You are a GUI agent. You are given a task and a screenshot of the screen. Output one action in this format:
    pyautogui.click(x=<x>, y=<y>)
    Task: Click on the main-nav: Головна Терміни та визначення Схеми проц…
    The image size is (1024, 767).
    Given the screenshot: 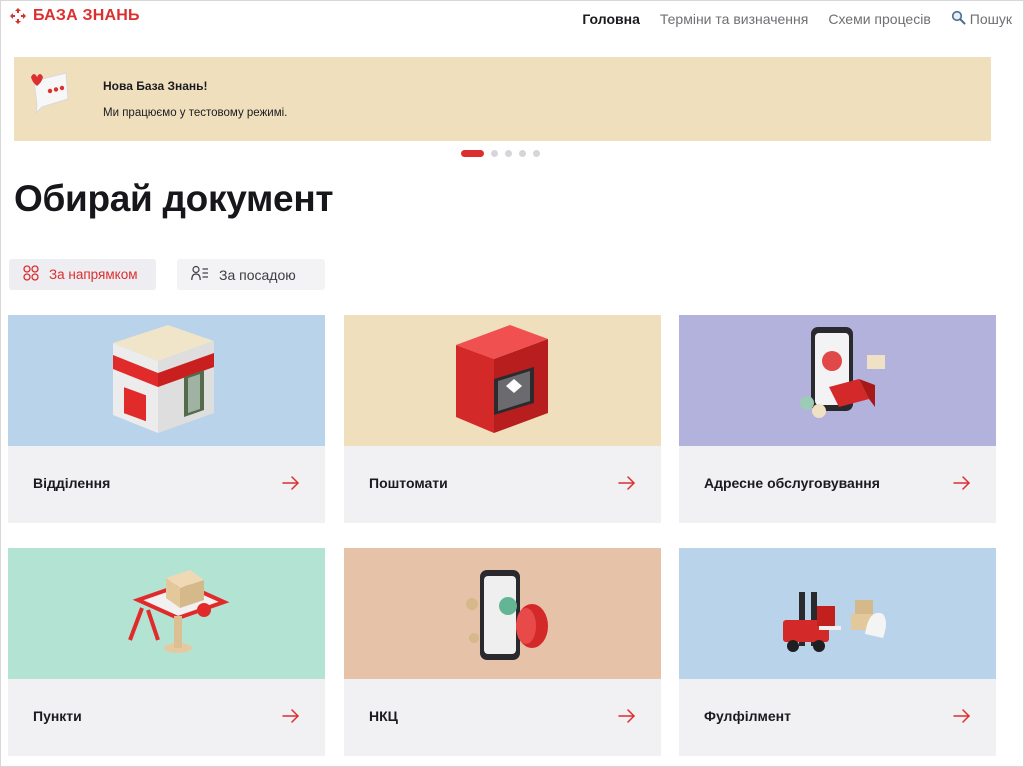 What is the action you would take?
    pyautogui.click(x=797, y=19)
    